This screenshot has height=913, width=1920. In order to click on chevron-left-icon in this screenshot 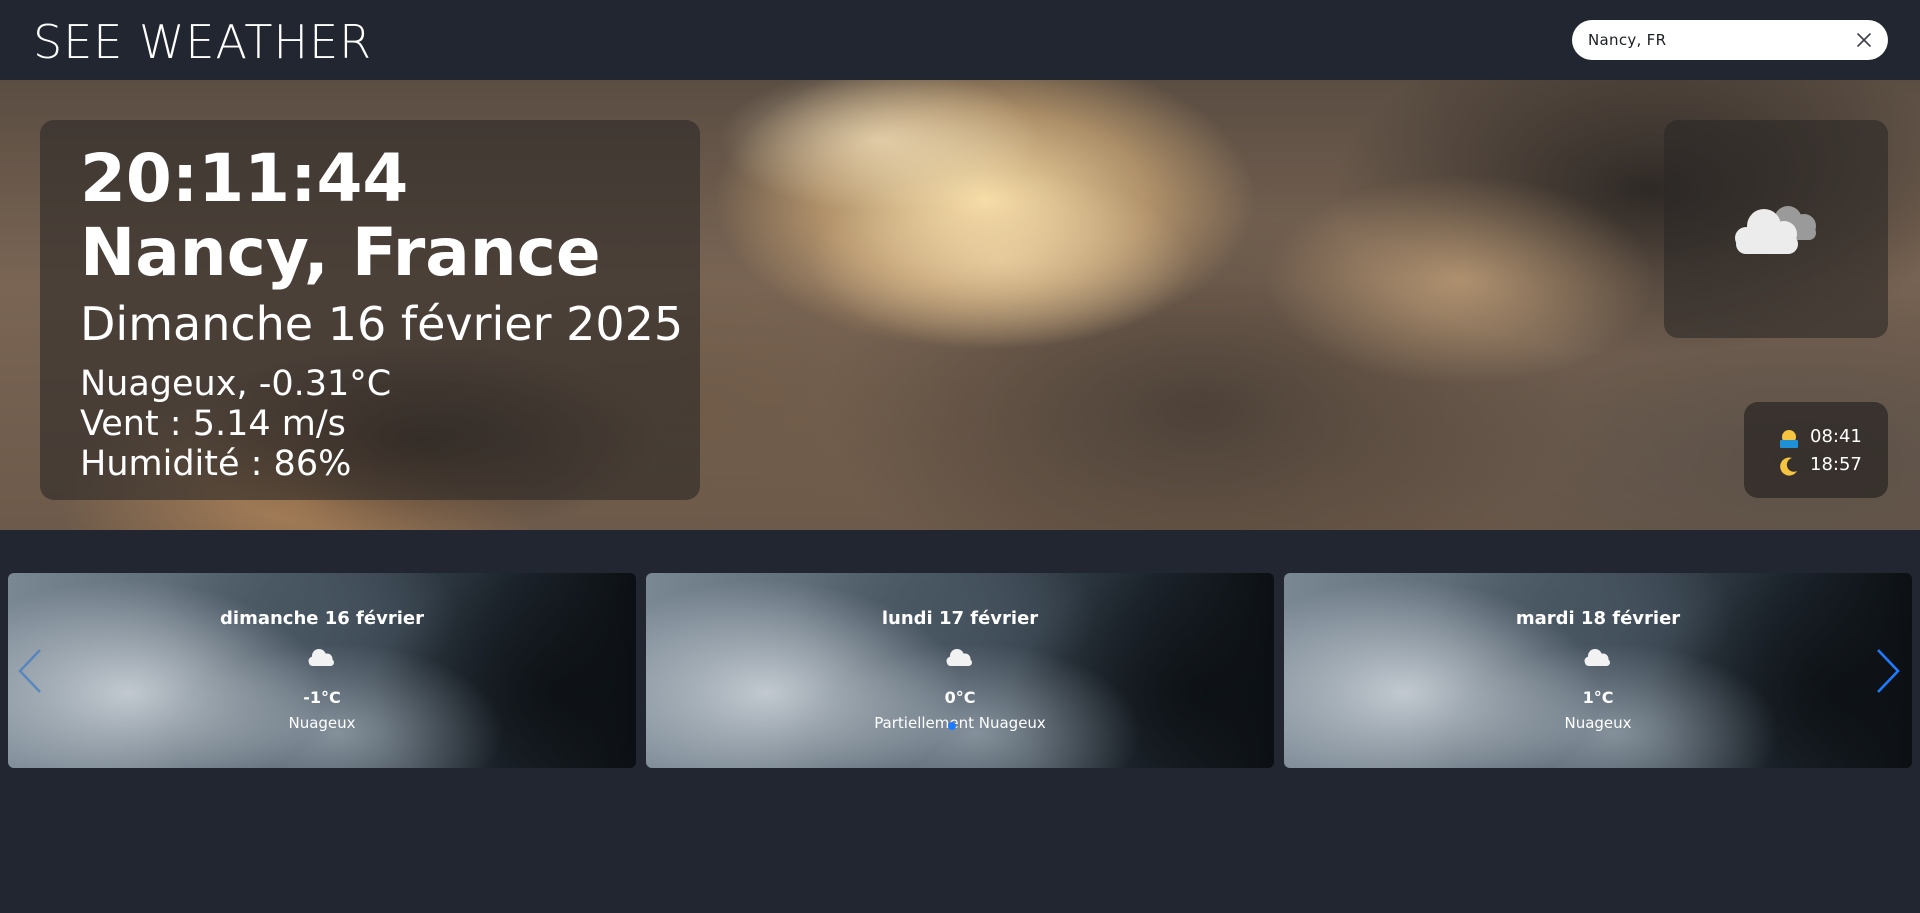, I will do `click(30, 671)`.